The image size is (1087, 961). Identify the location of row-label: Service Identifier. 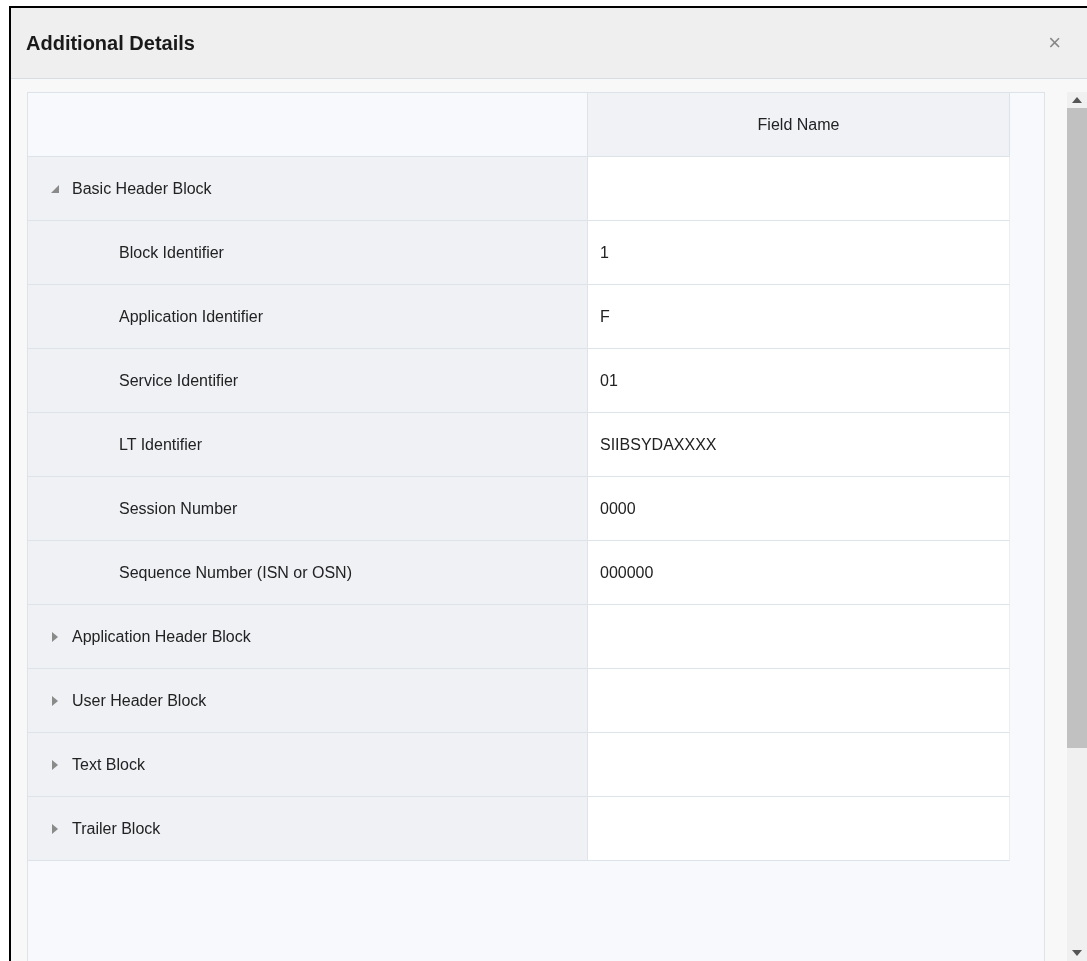
(179, 380).